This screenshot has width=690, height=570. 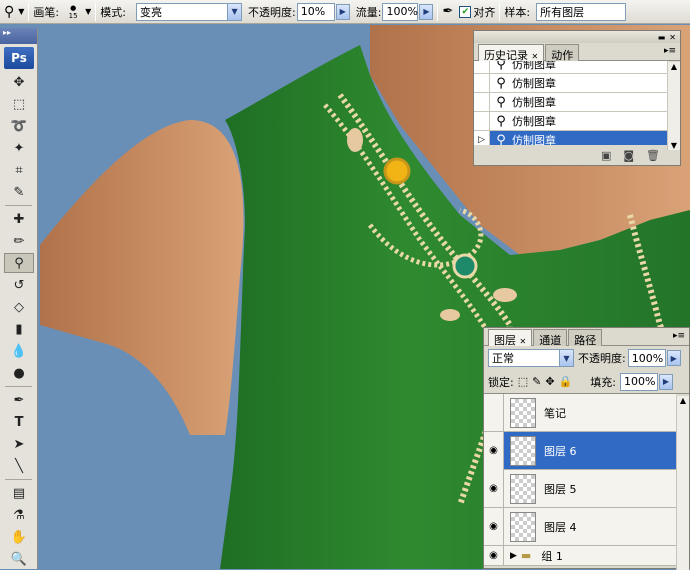 What do you see at coordinates (19, 559) in the screenshot?
I see `zoom-tool-icon: 🔍` at bounding box center [19, 559].